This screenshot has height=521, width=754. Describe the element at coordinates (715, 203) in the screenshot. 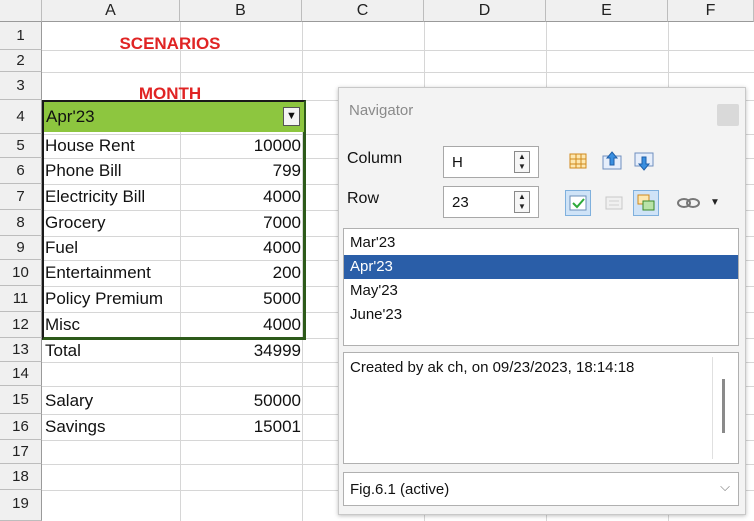

I see `dropdown-icon: ▼` at that location.